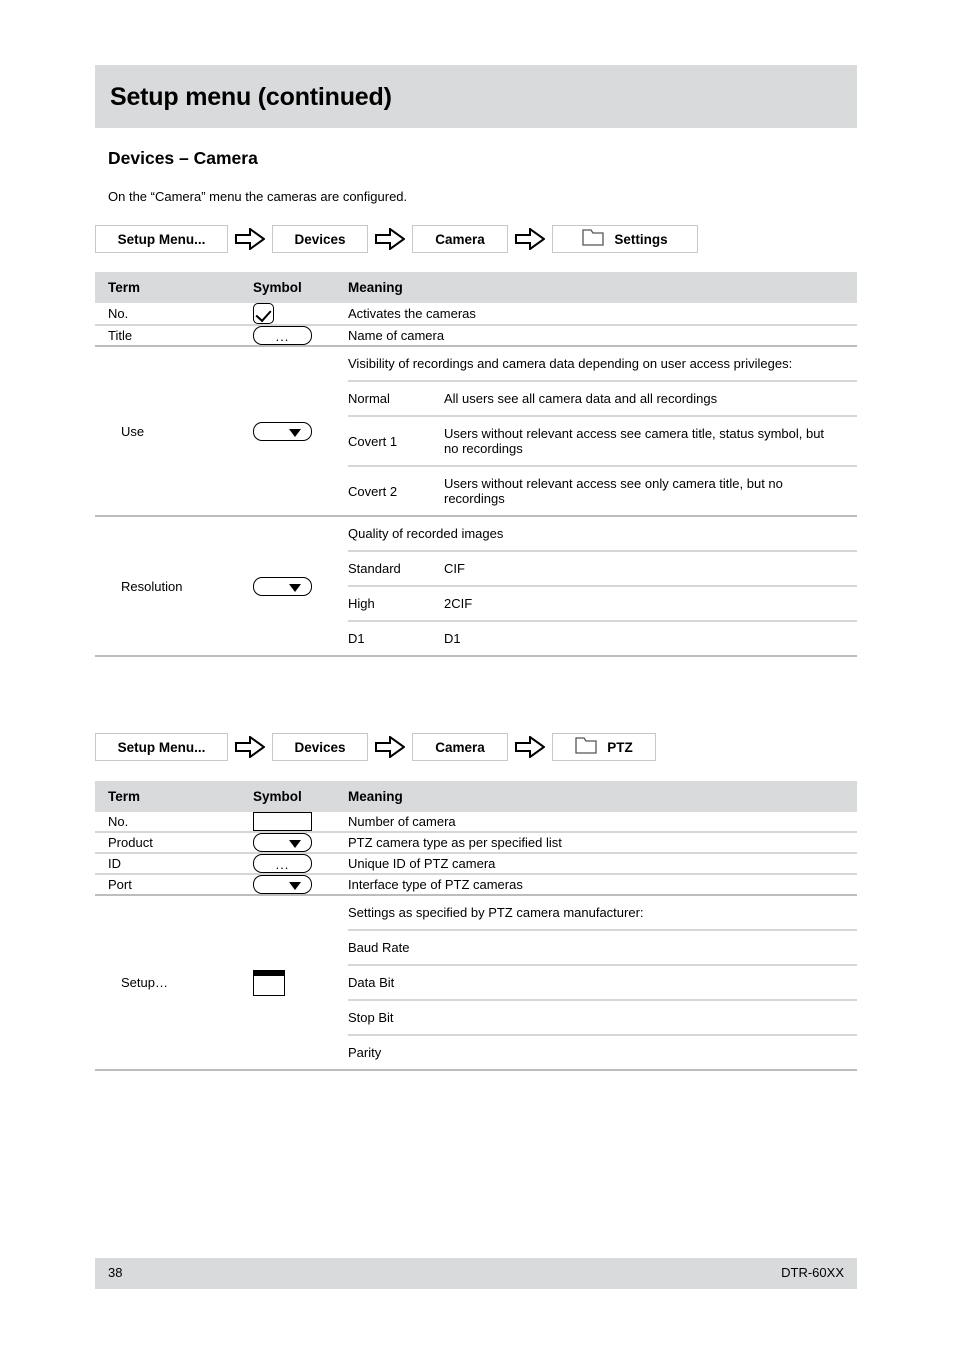 This screenshot has width=954, height=1354. I want to click on sub-row-key: Normal, so click(396, 398).